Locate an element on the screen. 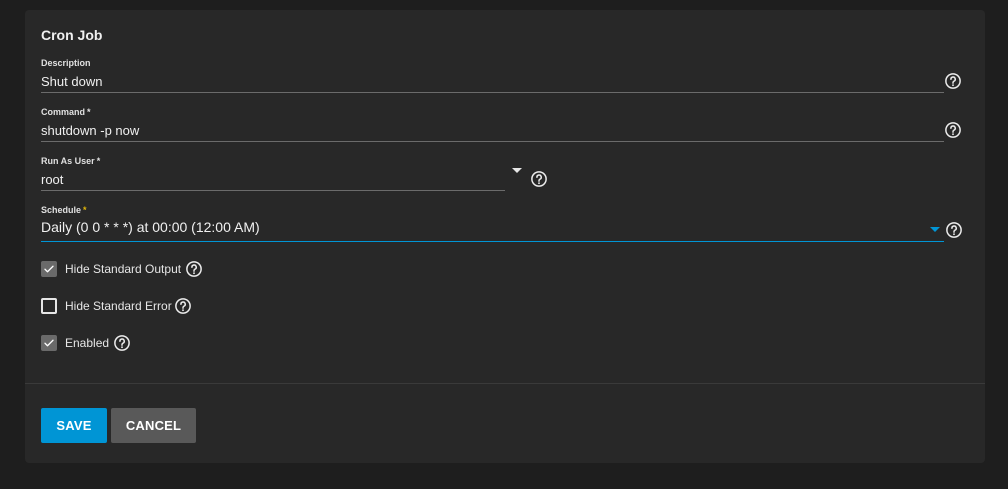  enabled-label: Enabled is located at coordinates (87, 343).